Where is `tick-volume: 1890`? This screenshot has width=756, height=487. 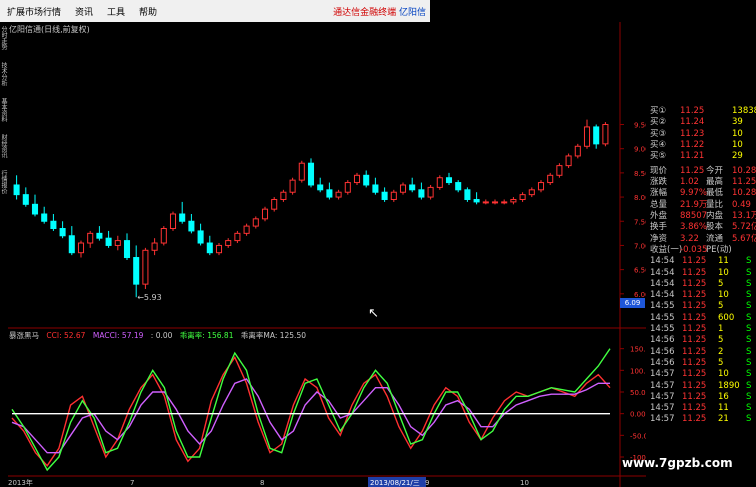 tick-volume: 1890 is located at coordinates (729, 385).